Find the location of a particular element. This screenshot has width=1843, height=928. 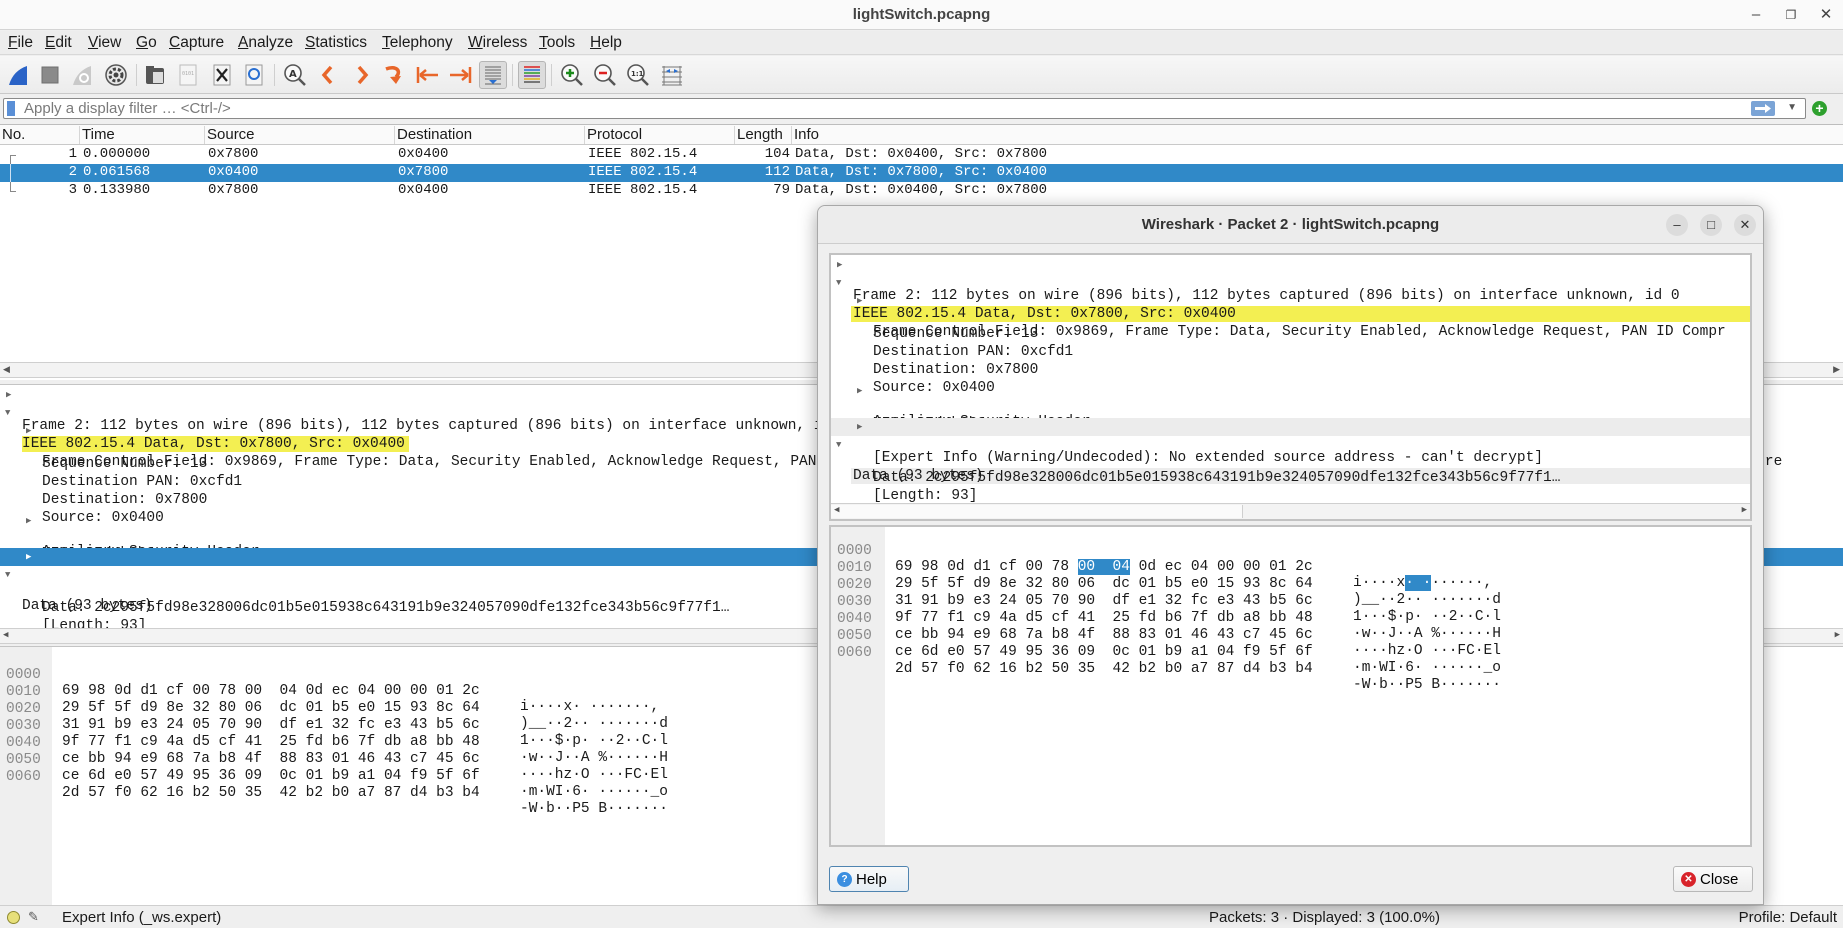

column-header-destination: Destination is located at coordinates (490, 135).